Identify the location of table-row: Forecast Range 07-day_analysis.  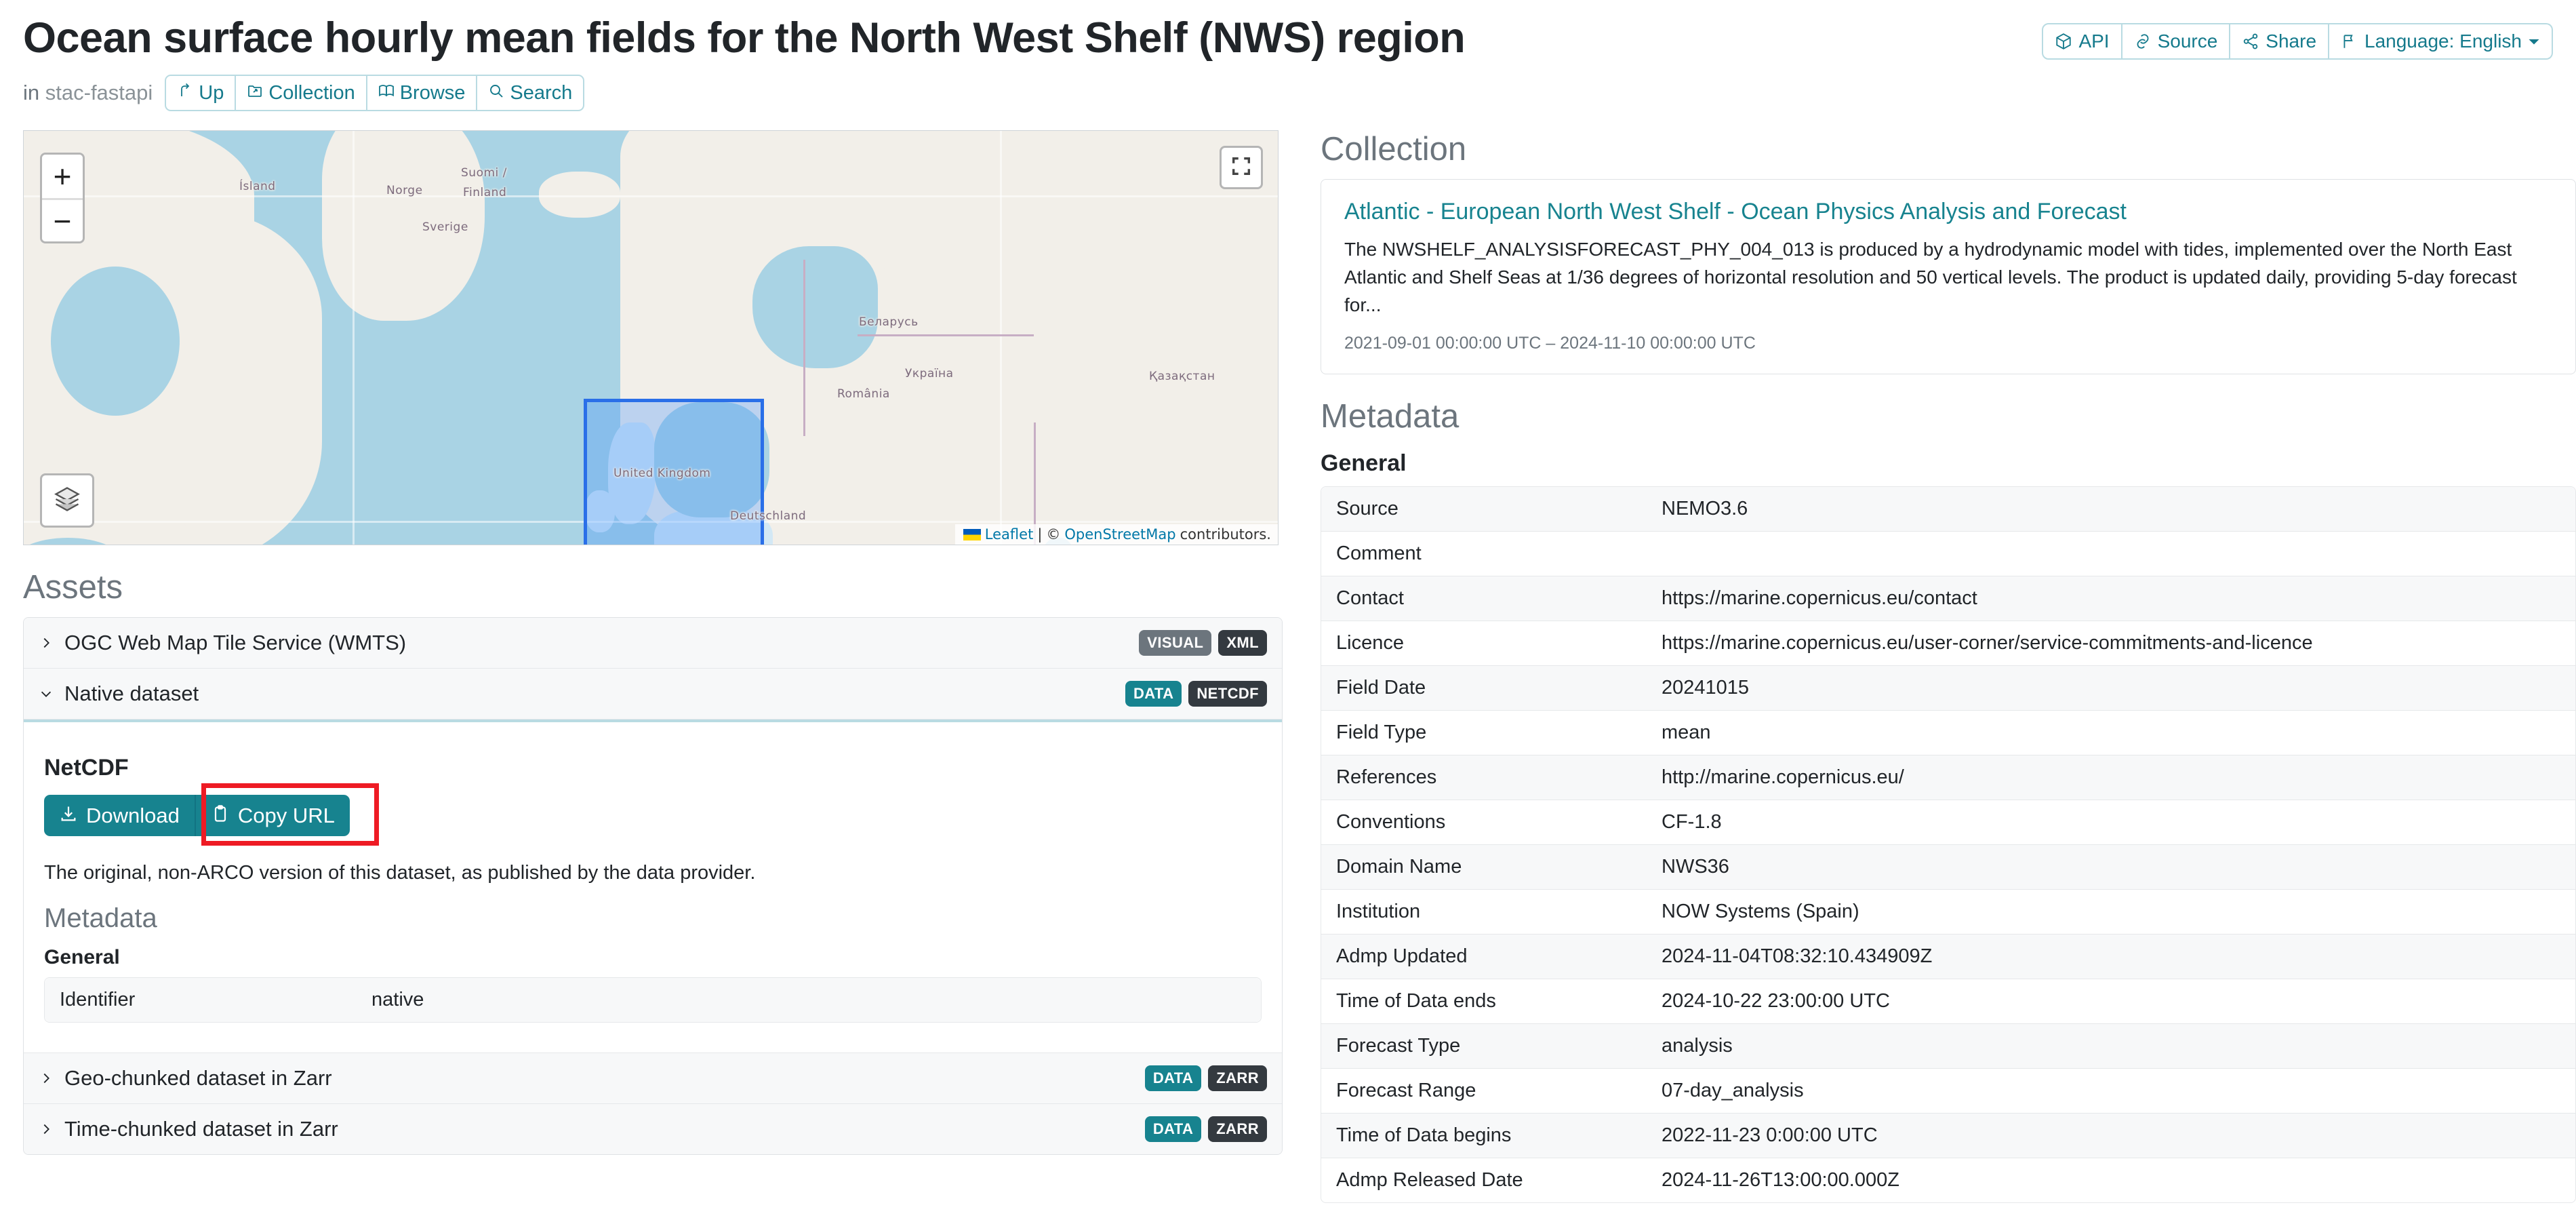
(1948, 1091).